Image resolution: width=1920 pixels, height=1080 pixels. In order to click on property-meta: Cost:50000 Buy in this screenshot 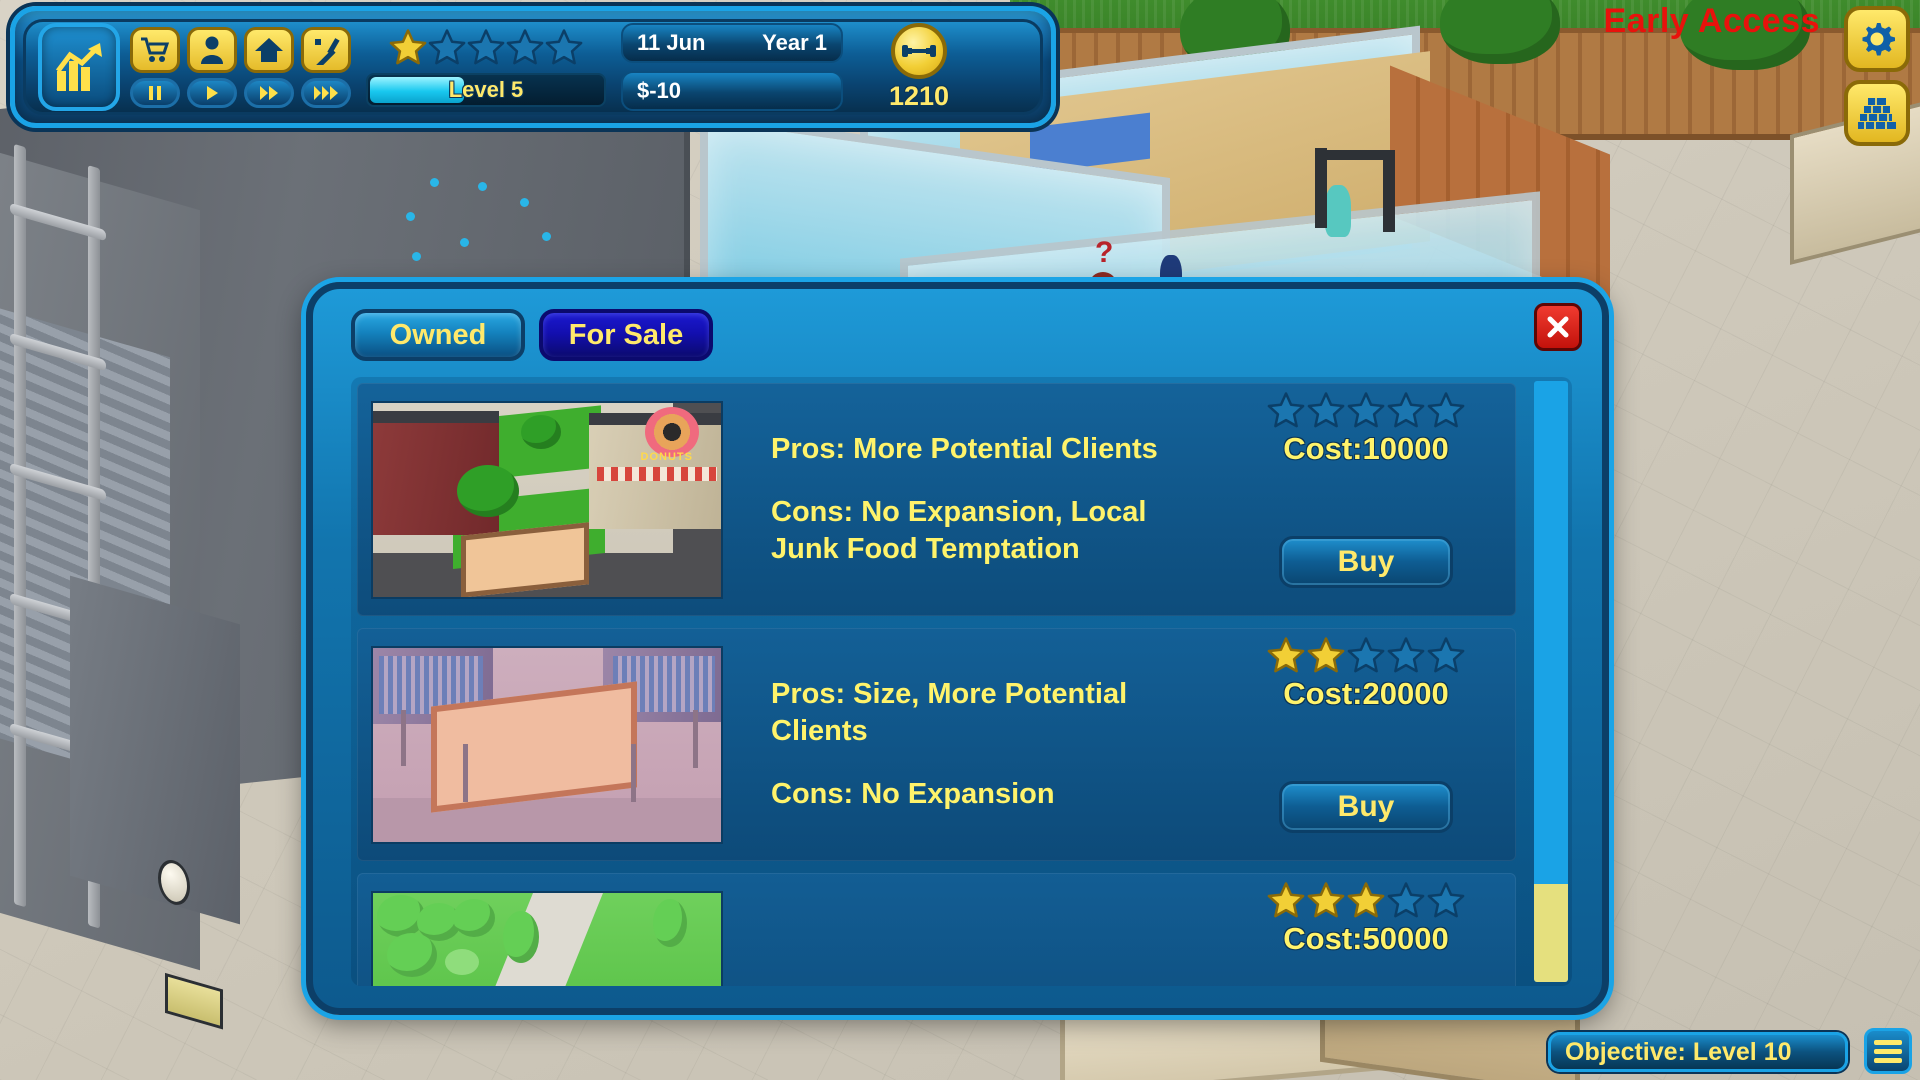, I will do `click(1366, 929)`.